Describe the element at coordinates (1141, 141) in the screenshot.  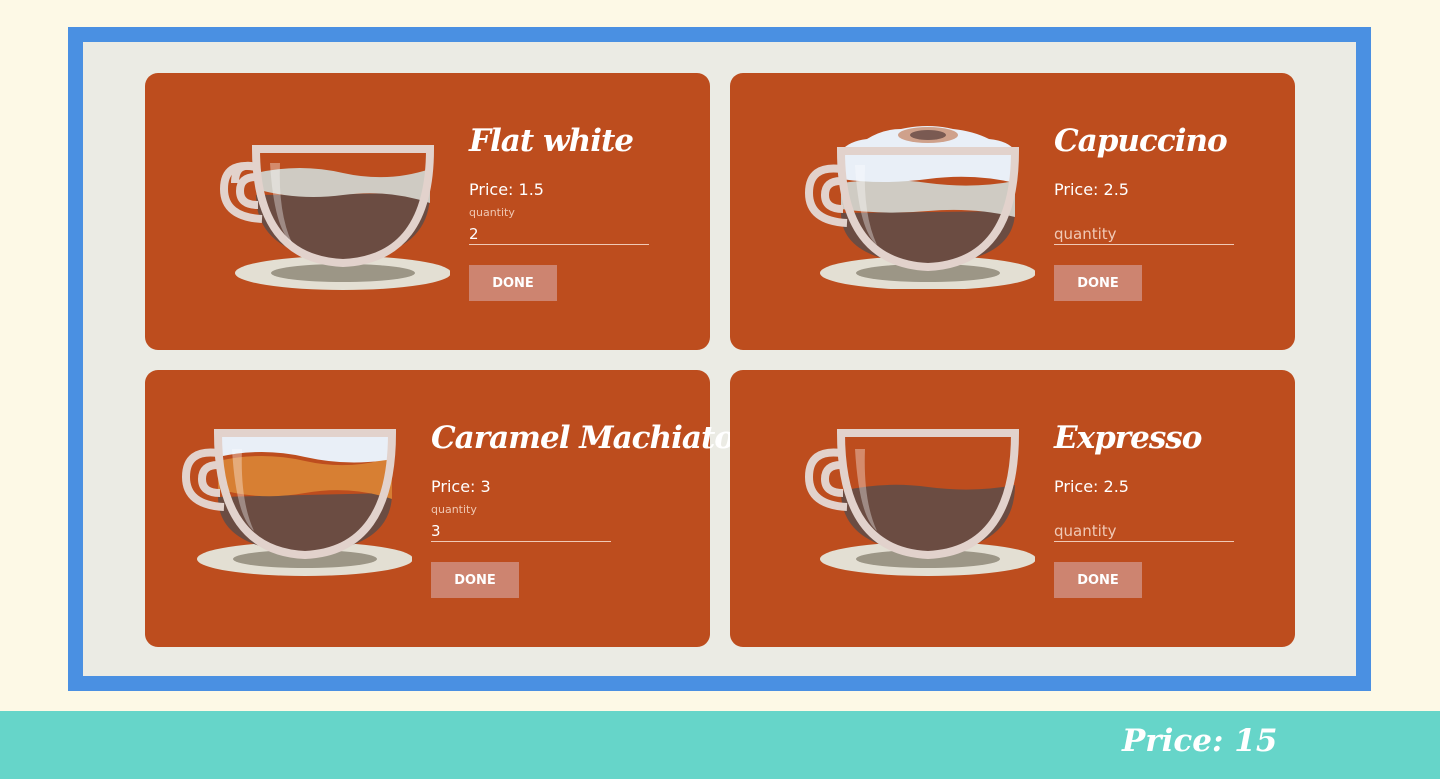
I see `product-name: Capuccino` at that location.